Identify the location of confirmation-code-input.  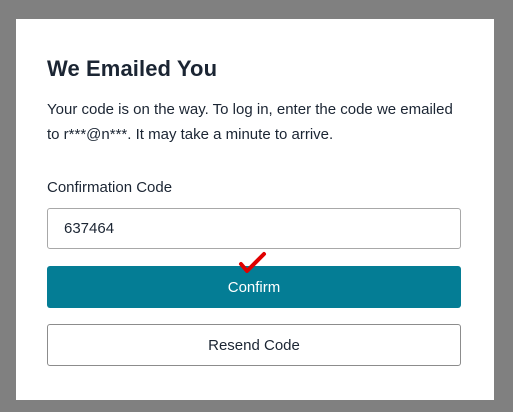
(254, 228).